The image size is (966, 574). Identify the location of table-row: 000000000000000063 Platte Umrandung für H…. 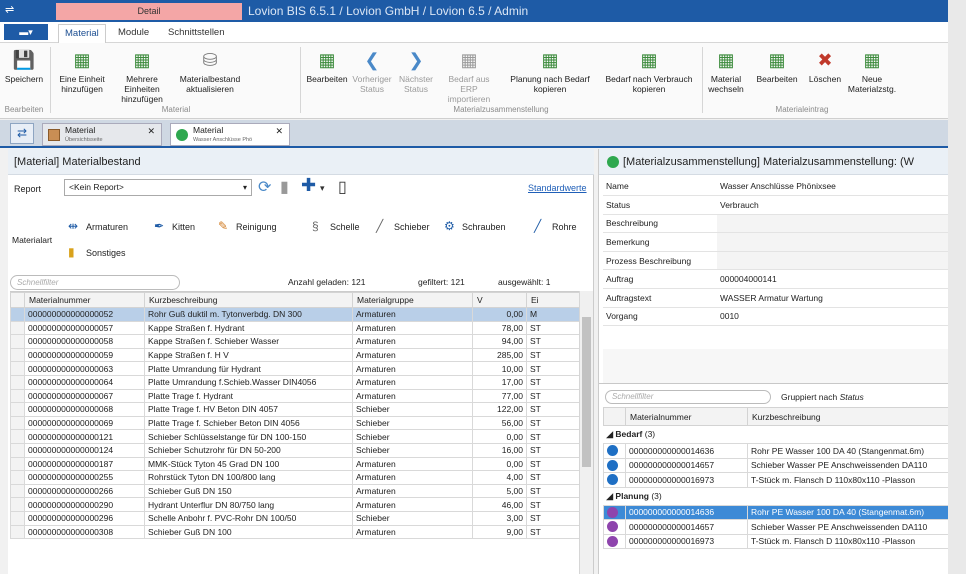
(295, 368).